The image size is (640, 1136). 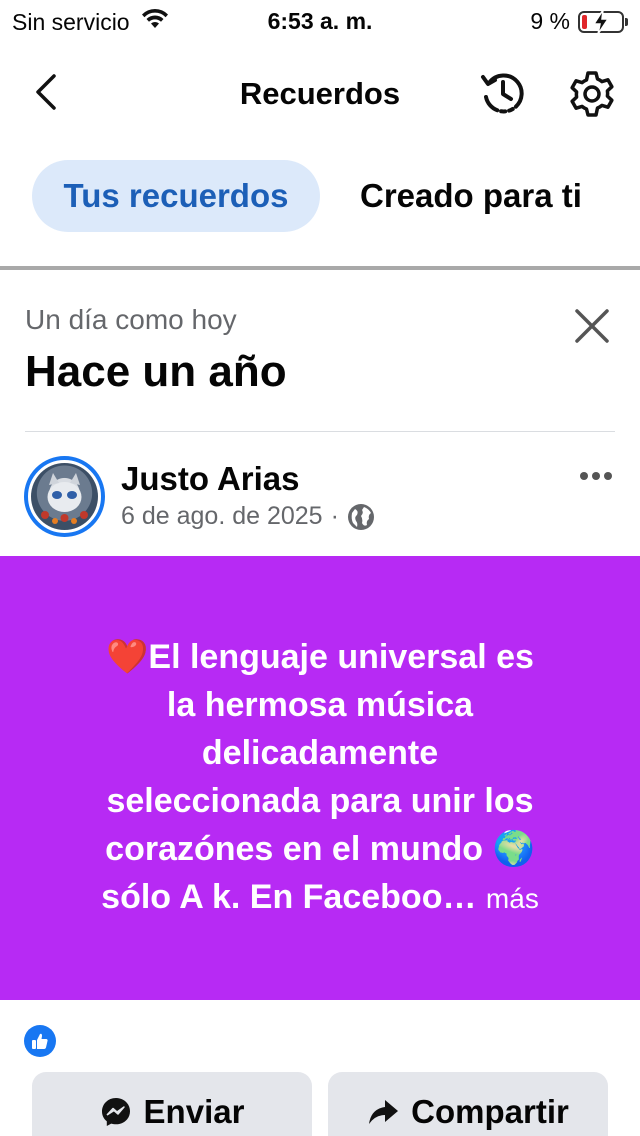 I want to click on memory-title: Hace un año, so click(x=156, y=371).